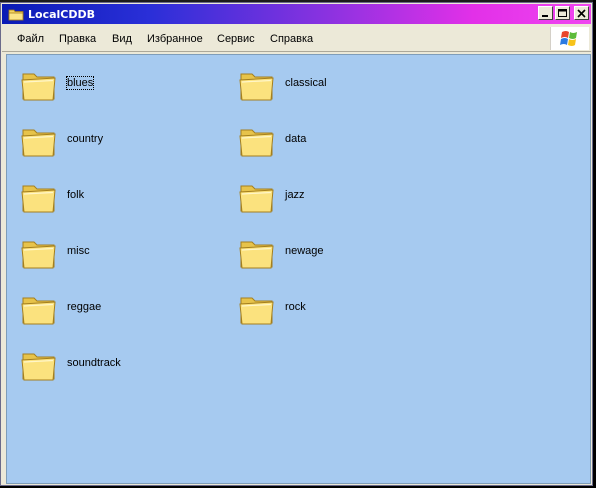 Image resolution: width=596 pixels, height=488 pixels. I want to click on folder-item-classical: classical, so click(338, 87).